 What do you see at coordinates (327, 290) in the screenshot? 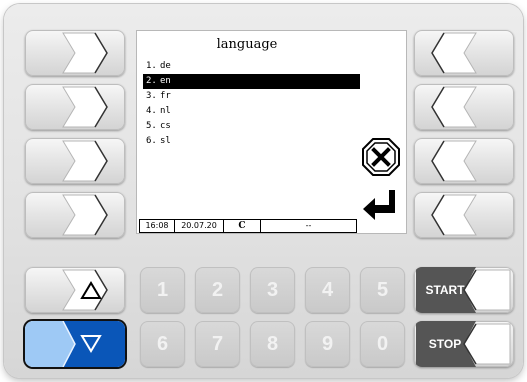
I see `key-4: 4` at bounding box center [327, 290].